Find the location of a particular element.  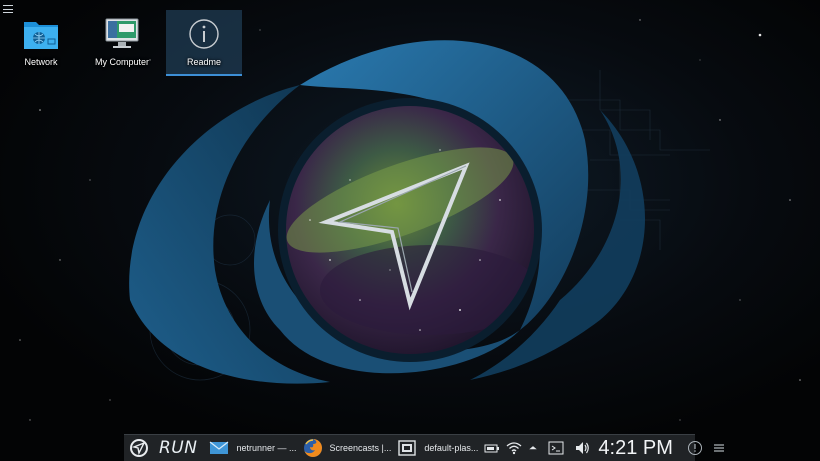

panel-menu-icon is located at coordinates (719, 448).